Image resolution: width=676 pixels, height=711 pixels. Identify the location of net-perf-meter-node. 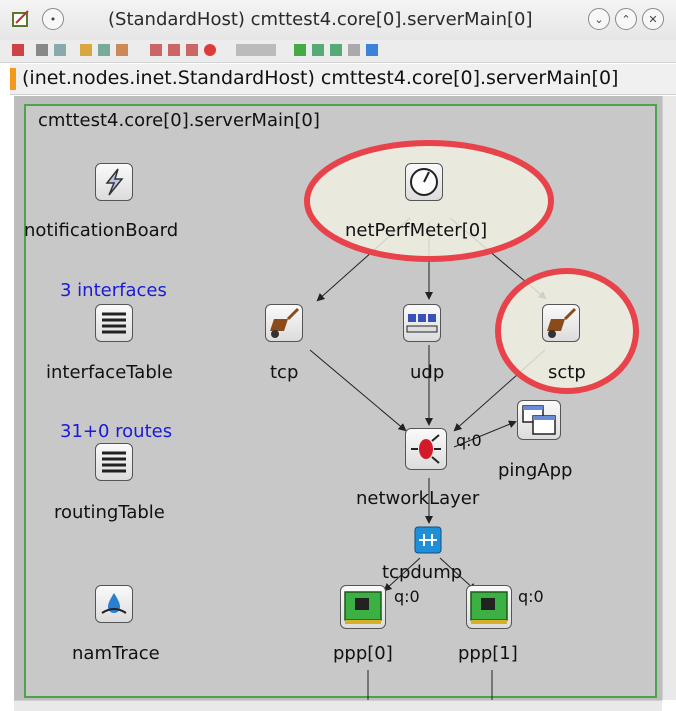
(424, 182).